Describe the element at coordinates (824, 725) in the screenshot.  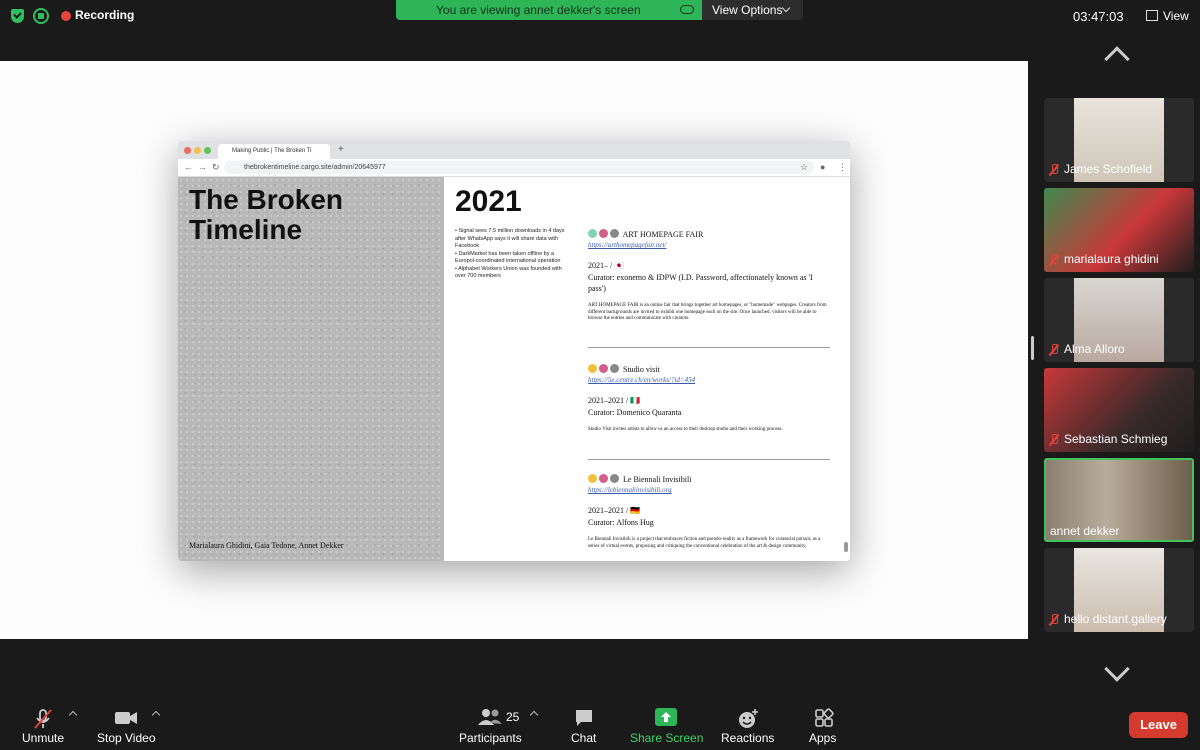
I see `apps-button: Apps` at that location.